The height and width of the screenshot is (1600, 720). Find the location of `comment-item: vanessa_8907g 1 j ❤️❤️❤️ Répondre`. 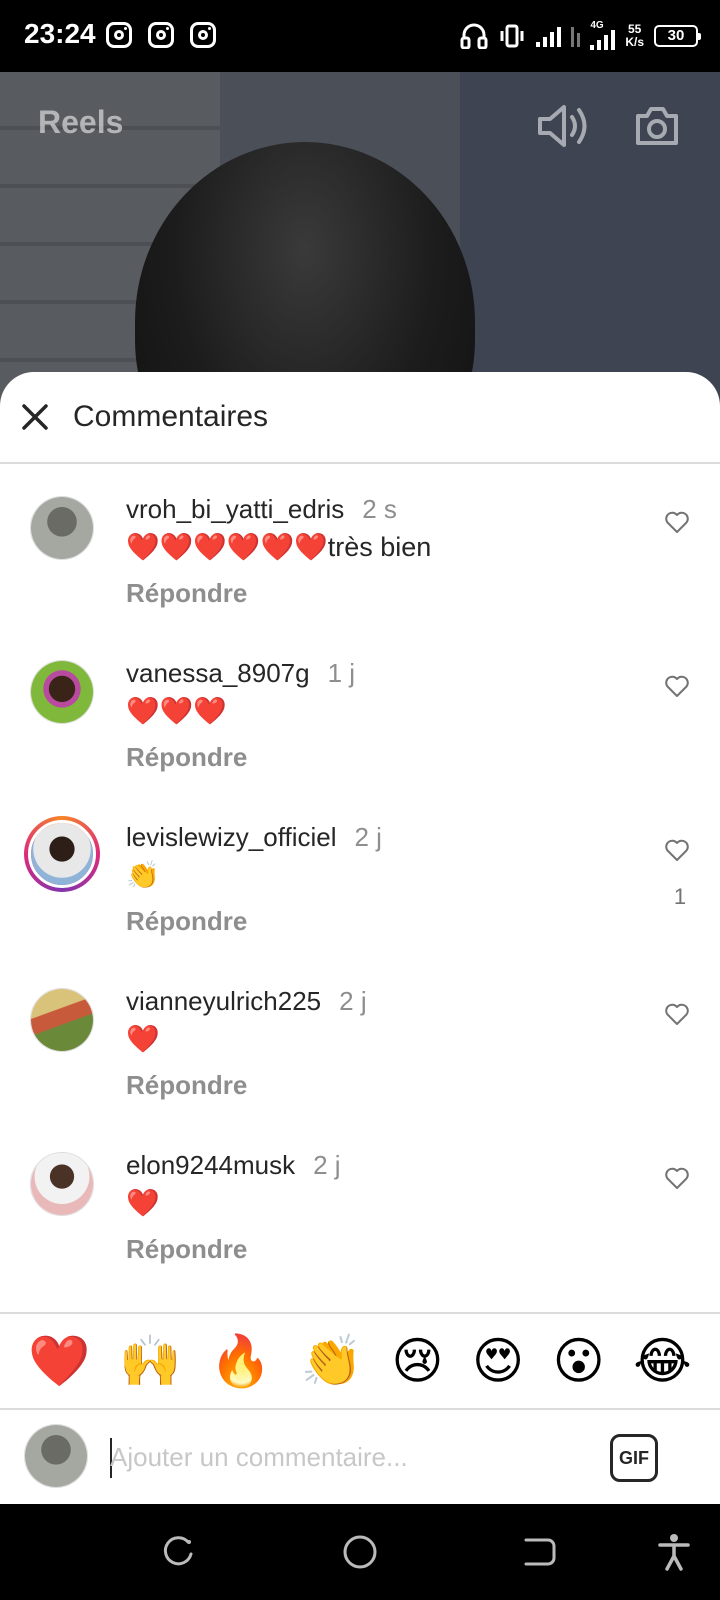

comment-item: vanessa_8907g 1 j ❤️❤️❤️ Répondre is located at coordinates (360, 712).